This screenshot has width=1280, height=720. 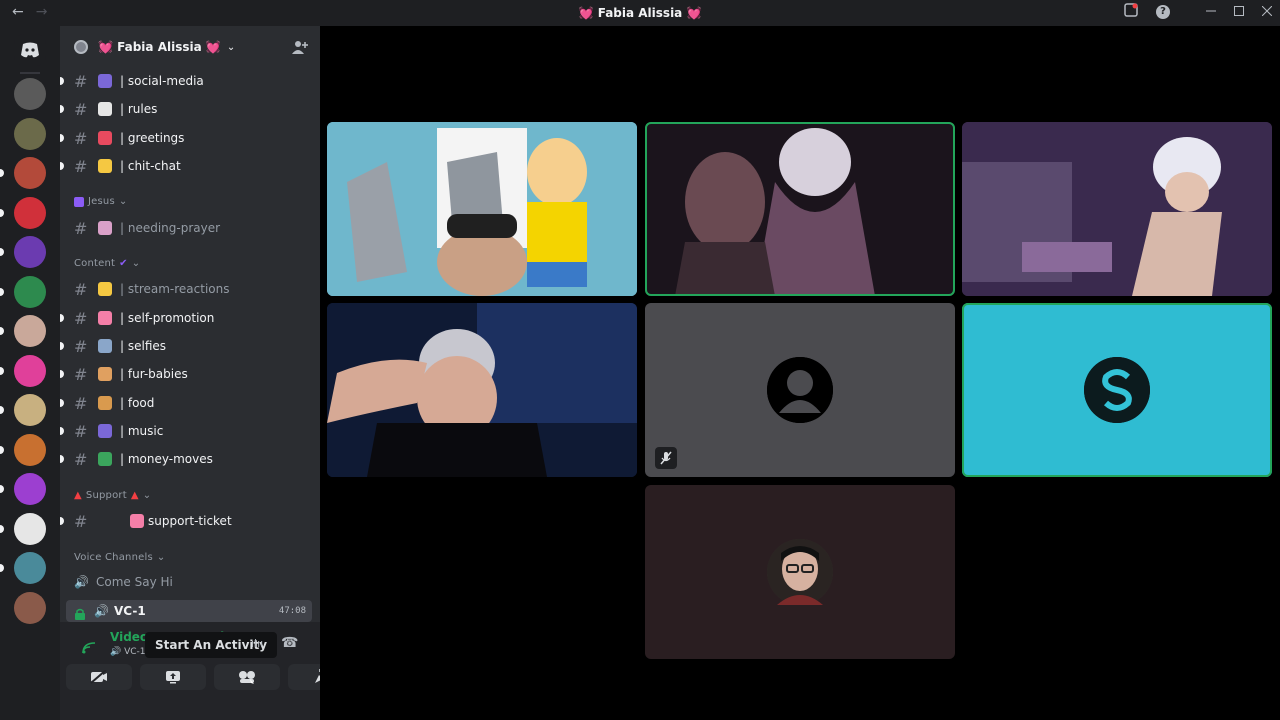 I want to click on voice-waveform-icon: ılıı, so click(x=257, y=643).